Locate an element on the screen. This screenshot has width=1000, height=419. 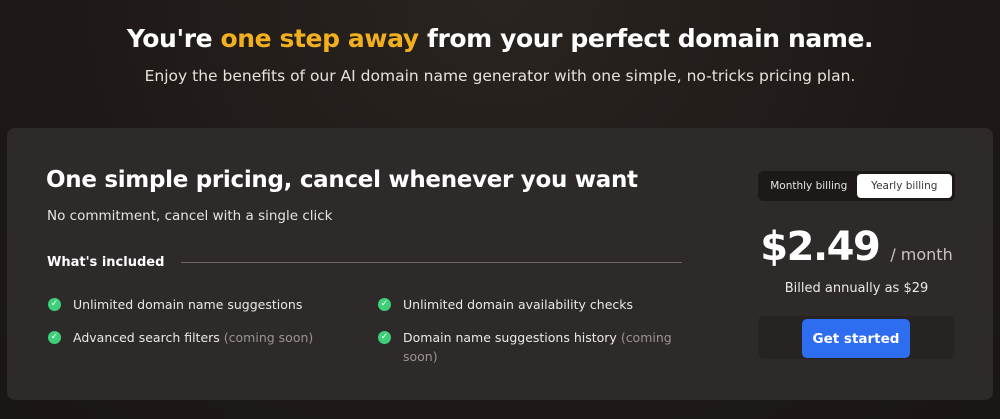
price-amount: $2.49 is located at coordinates (820, 247).